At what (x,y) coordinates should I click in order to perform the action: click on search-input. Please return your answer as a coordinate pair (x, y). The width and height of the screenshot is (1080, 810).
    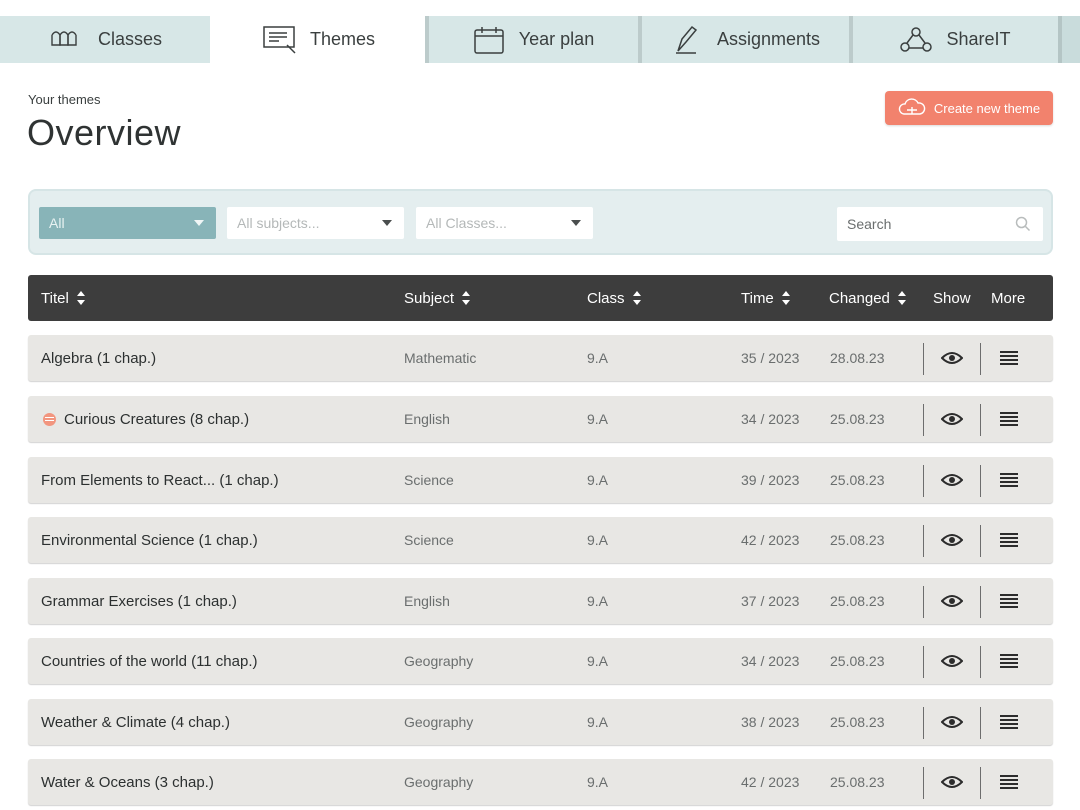
    Looking at the image, I should click on (922, 224).